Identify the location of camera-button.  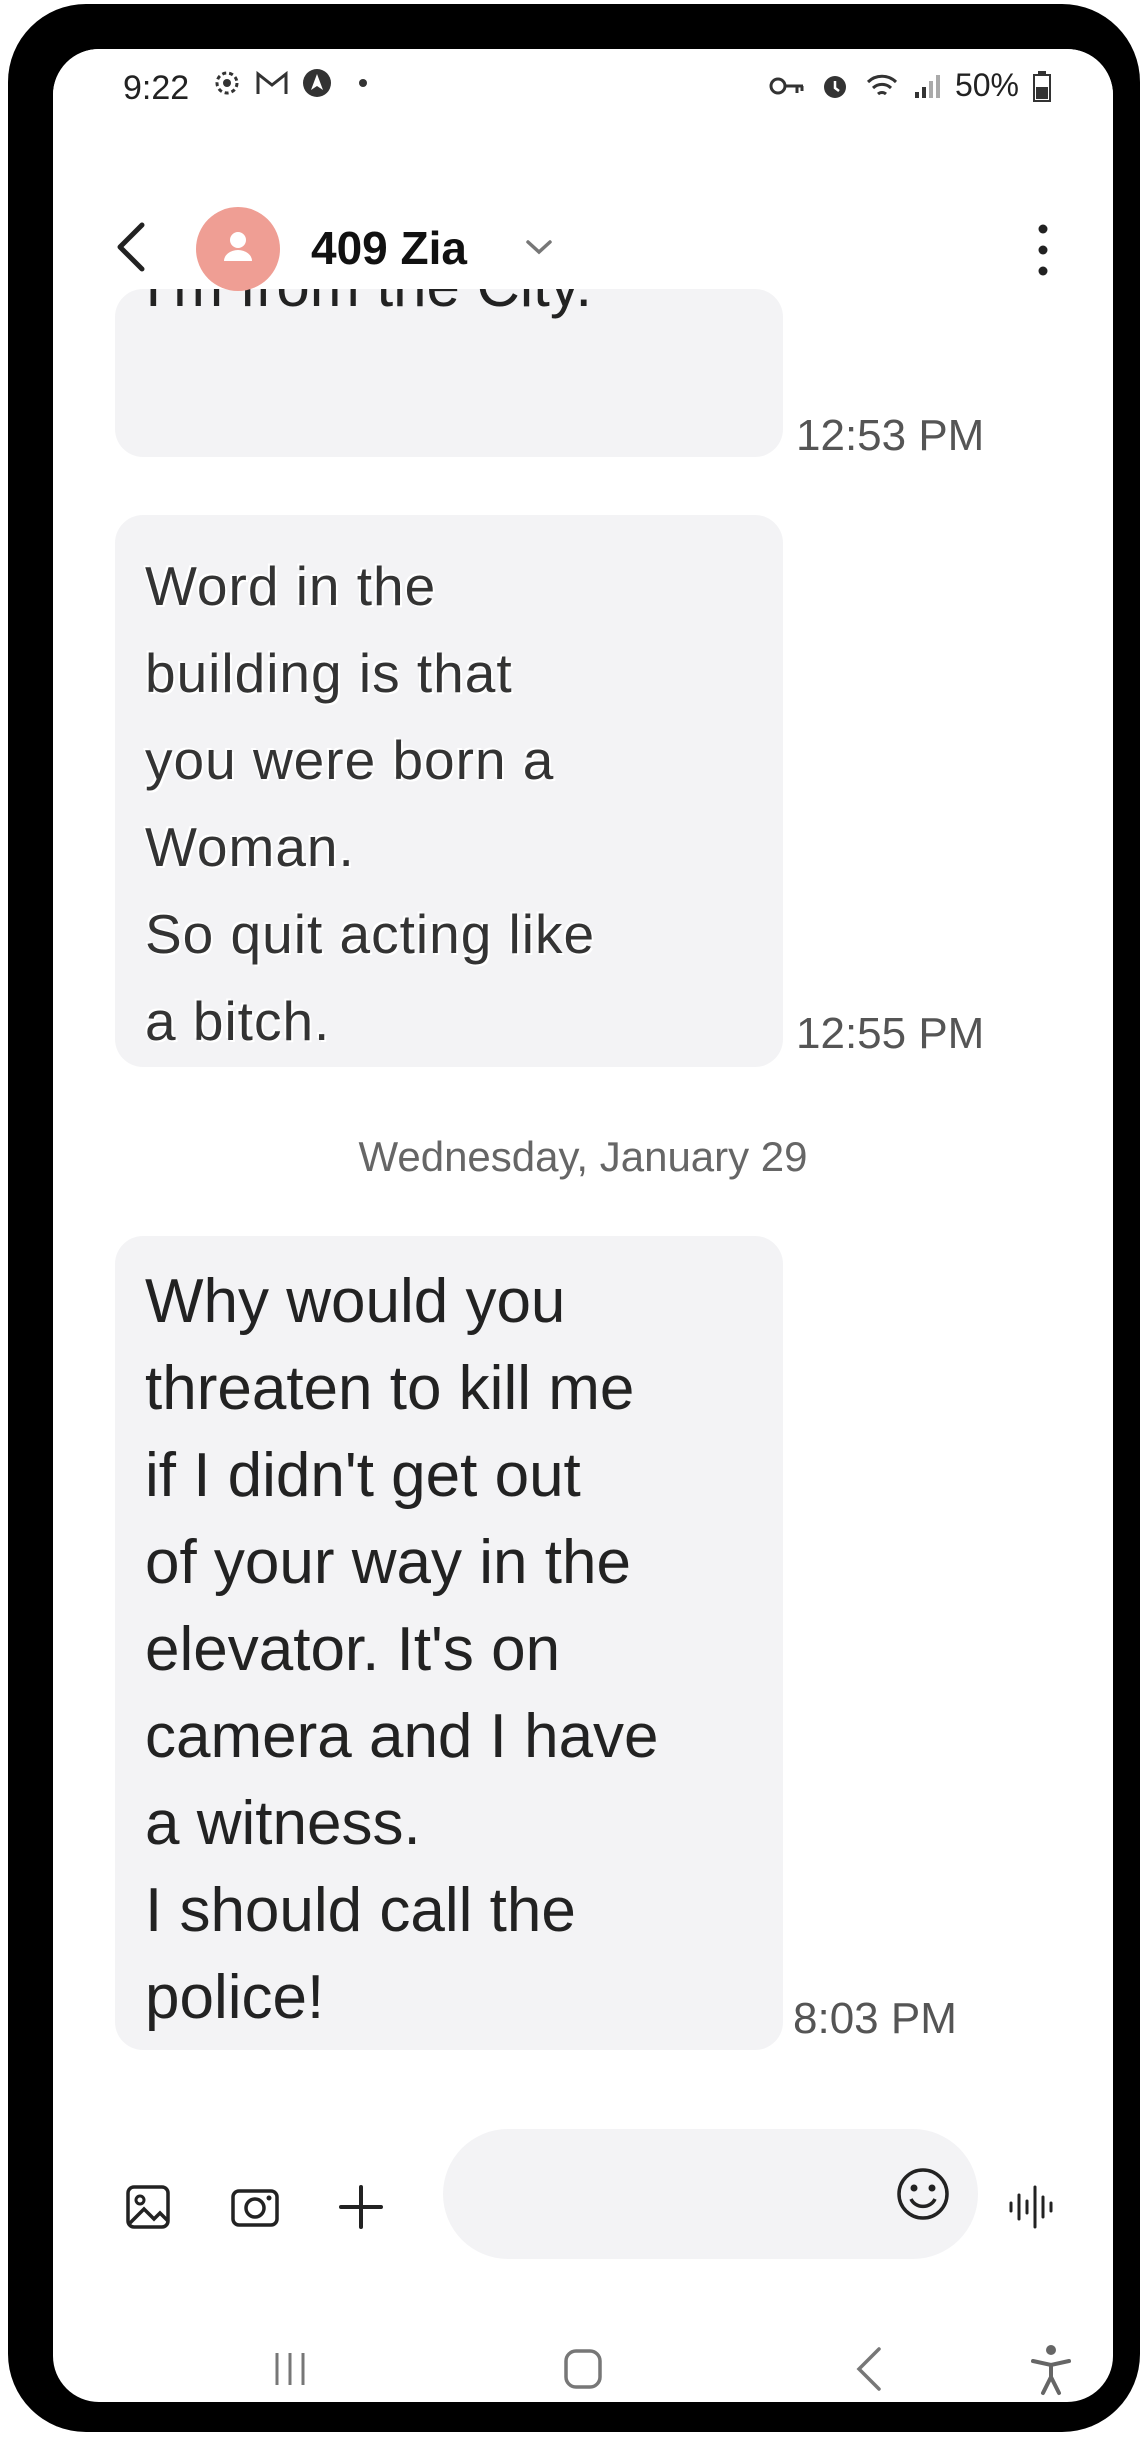
(255, 2207).